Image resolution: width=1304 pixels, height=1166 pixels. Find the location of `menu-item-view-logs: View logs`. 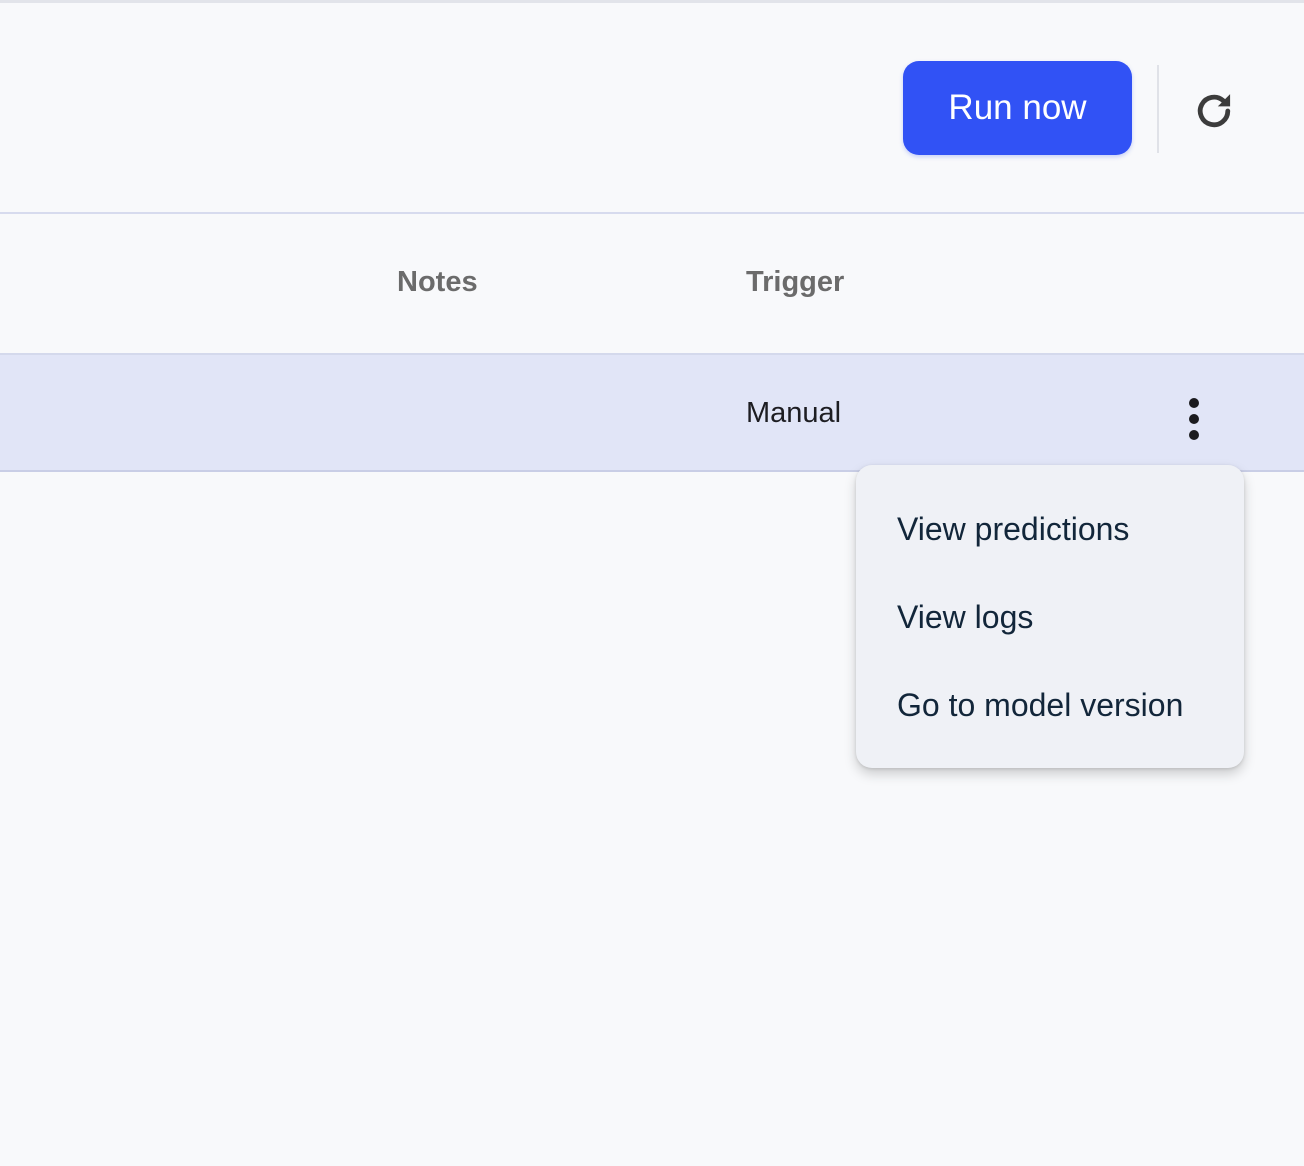

menu-item-view-logs: View logs is located at coordinates (1050, 617).